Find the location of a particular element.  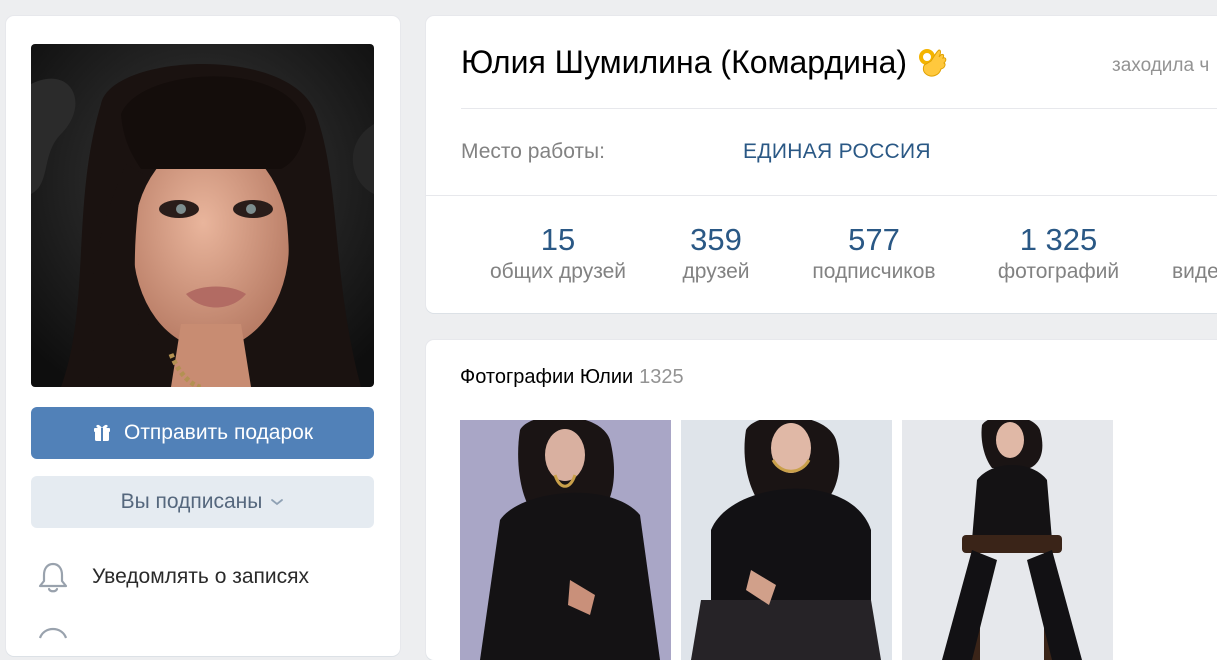

notify-about-posts: Уведомлять о записях is located at coordinates (172, 577).